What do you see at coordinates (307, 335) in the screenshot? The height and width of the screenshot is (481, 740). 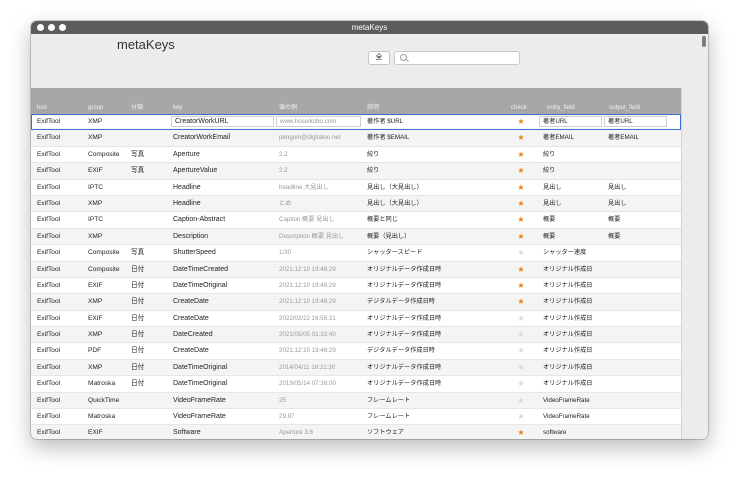 I see `cell-example: 2021/05/05 01:33:40` at bounding box center [307, 335].